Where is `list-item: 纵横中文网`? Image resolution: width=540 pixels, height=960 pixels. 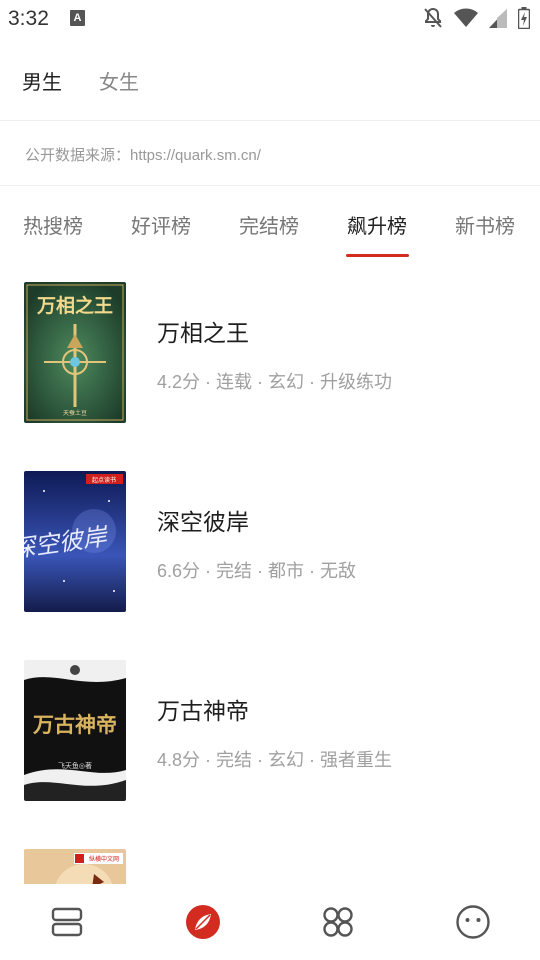 list-item: 纵横中文网 is located at coordinates (270, 865).